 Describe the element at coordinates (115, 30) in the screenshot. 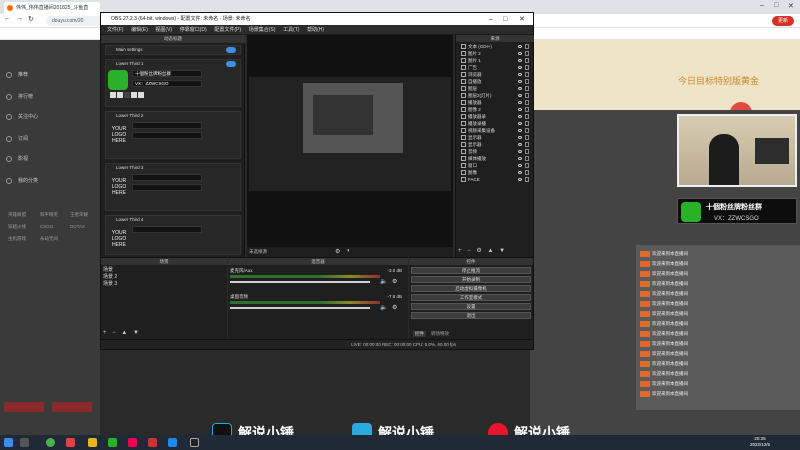

I see `menu-file: 文件(F)` at that location.